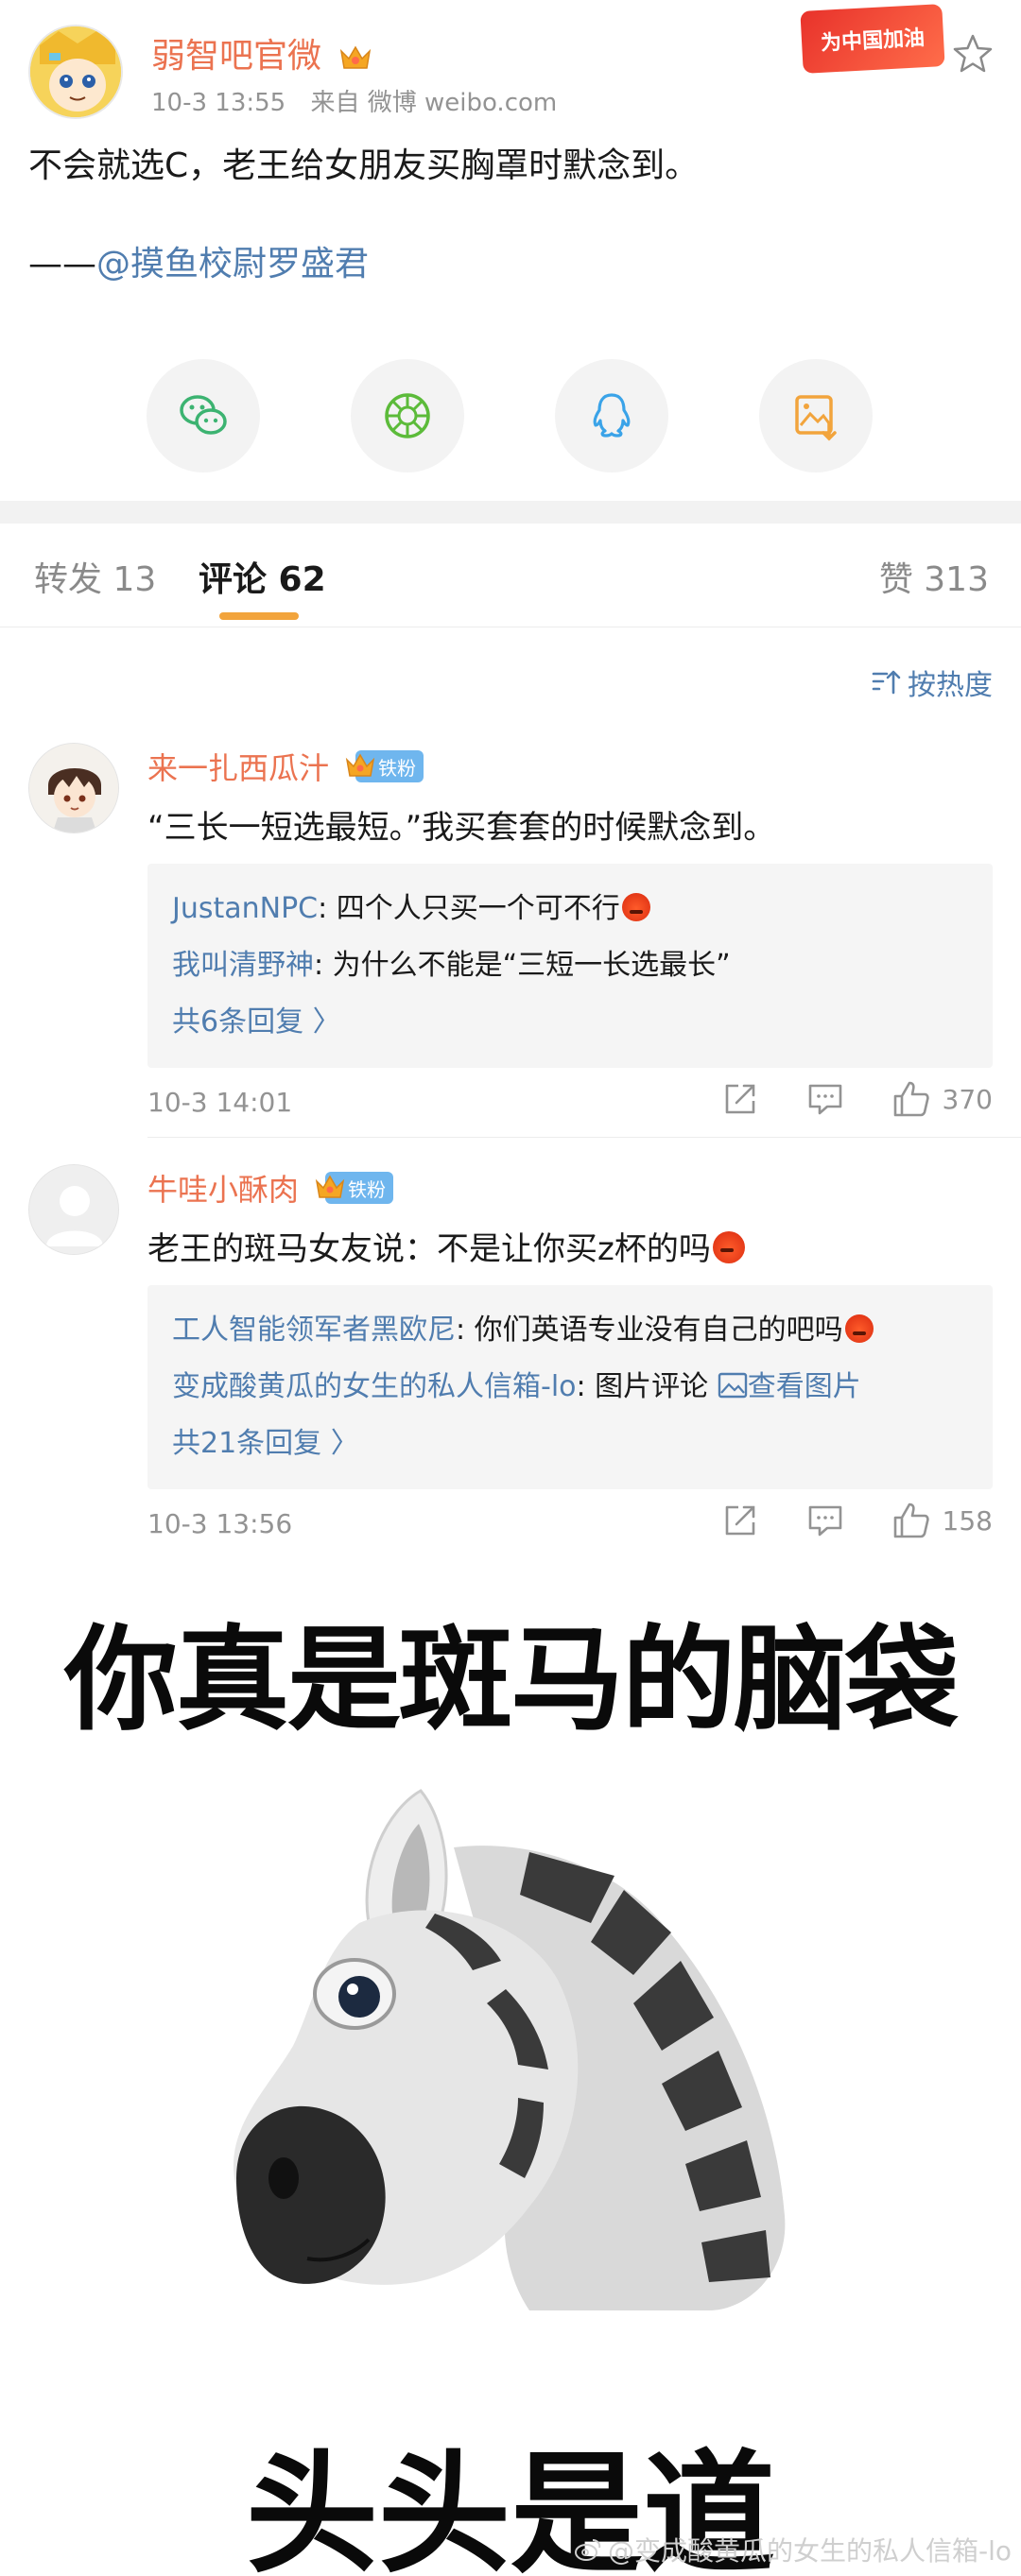 Image resolution: width=1021 pixels, height=2576 pixels. I want to click on qq-icon, so click(612, 415).